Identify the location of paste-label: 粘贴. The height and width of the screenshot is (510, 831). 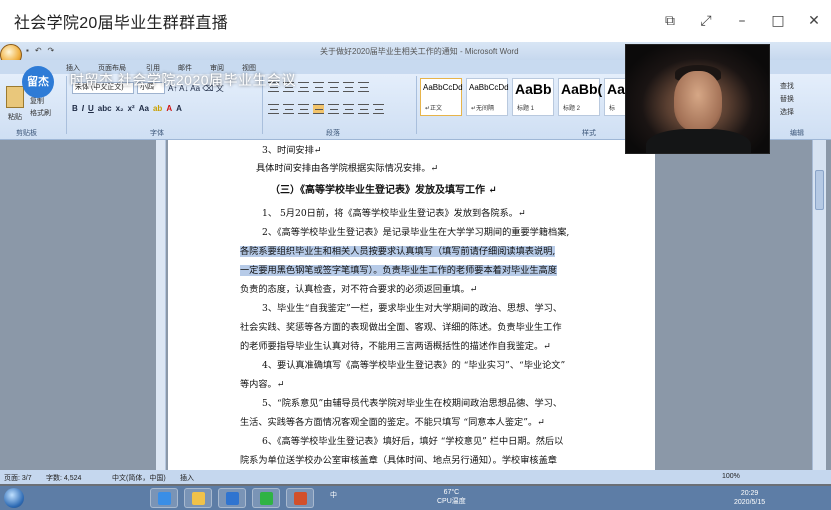
(15, 117).